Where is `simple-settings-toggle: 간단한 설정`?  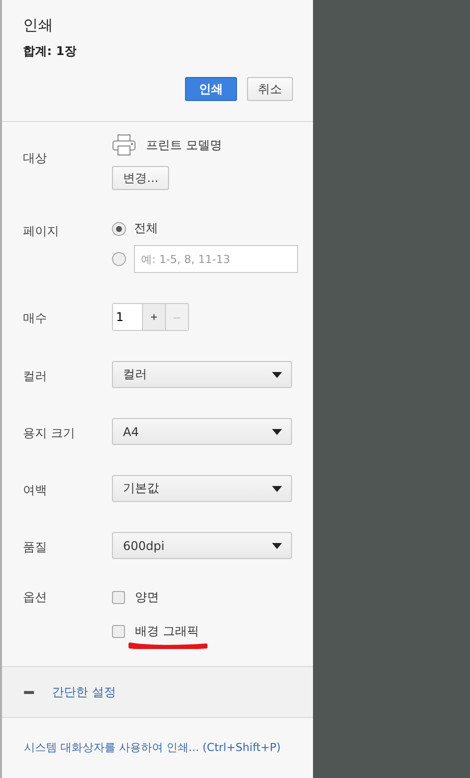
simple-settings-toggle: 간단한 설정 is located at coordinates (157, 692).